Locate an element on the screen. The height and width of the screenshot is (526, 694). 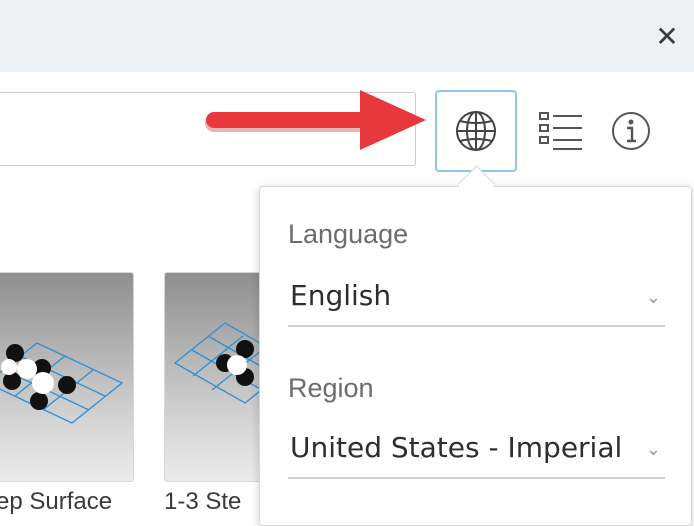
language-value: English is located at coordinates (341, 295).